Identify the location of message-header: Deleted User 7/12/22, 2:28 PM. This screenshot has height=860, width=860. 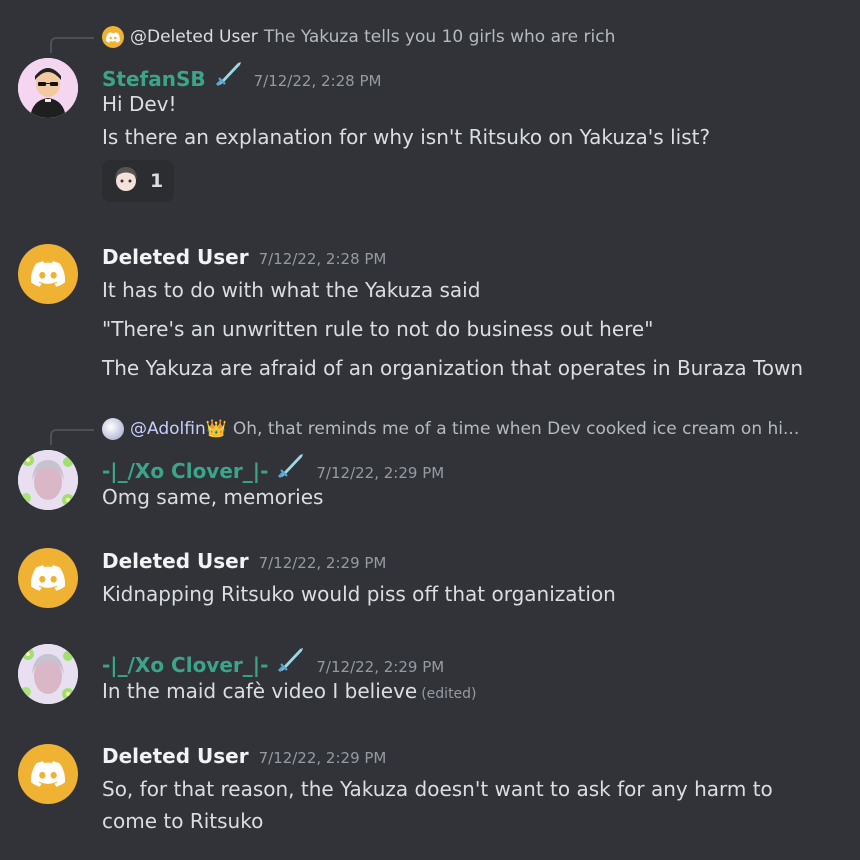
(244, 257).